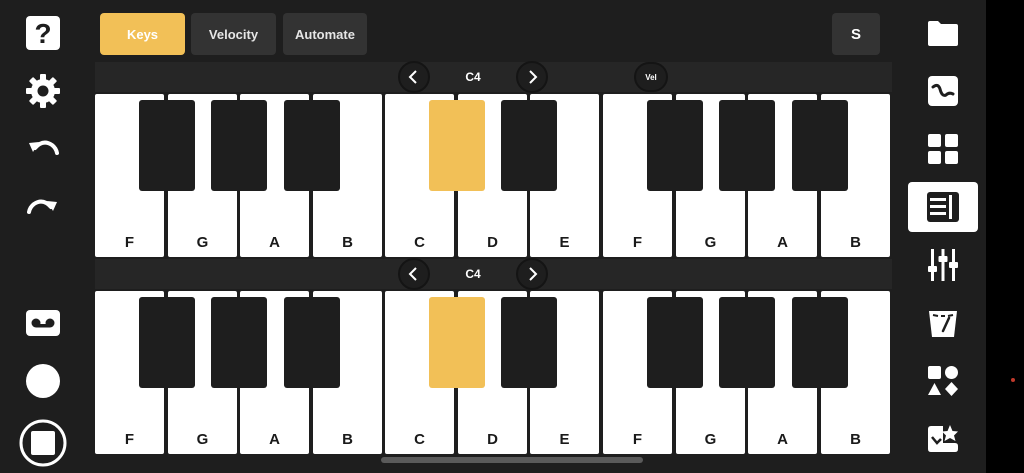 The width and height of the screenshot is (1024, 473). I want to click on shapes-button, so click(943, 381).